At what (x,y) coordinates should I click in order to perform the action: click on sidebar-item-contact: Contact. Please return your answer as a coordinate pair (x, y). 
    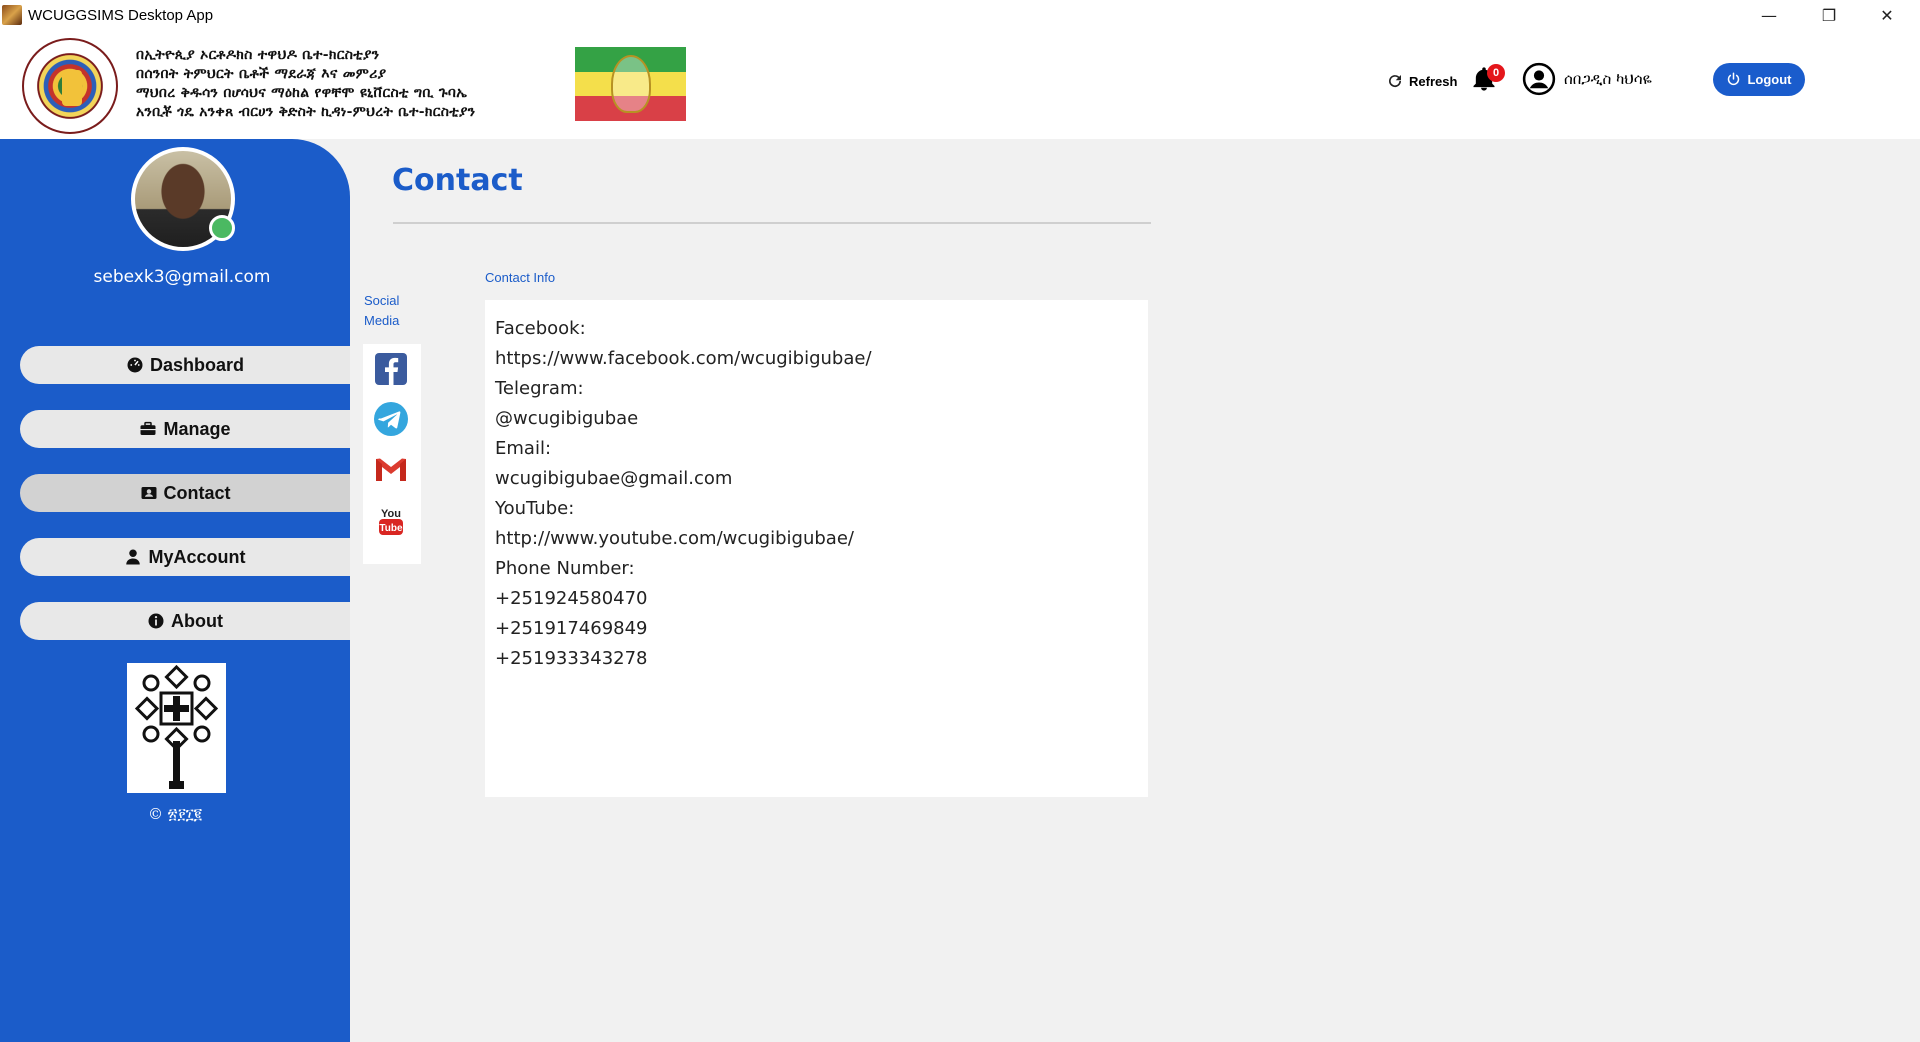
    Looking at the image, I should click on (185, 493).